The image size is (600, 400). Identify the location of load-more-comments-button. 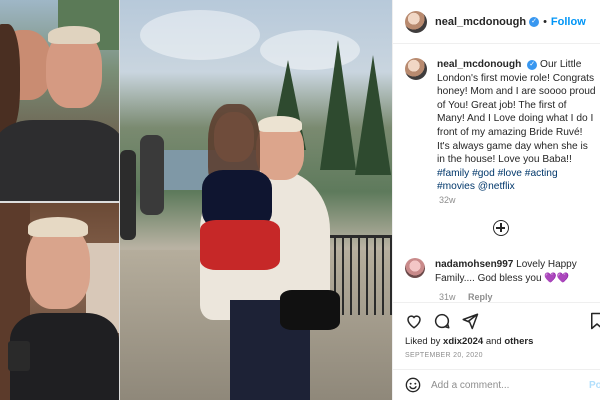
(501, 228).